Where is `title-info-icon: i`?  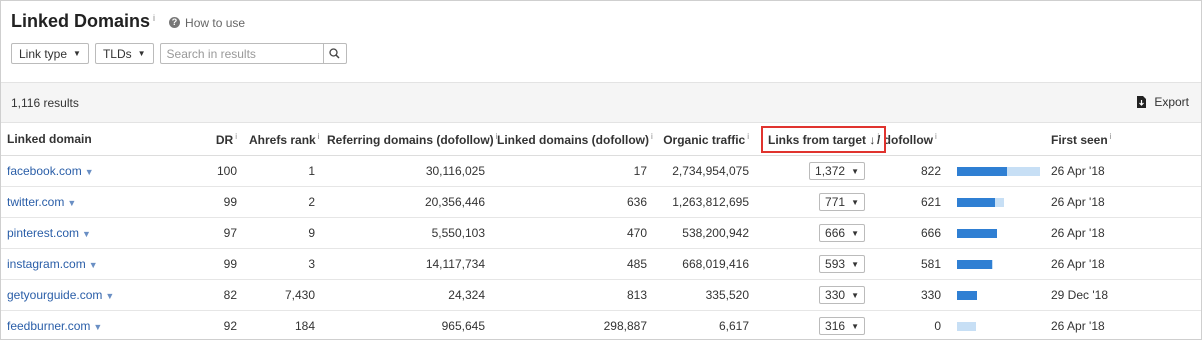
title-info-icon: i is located at coordinates (154, 18).